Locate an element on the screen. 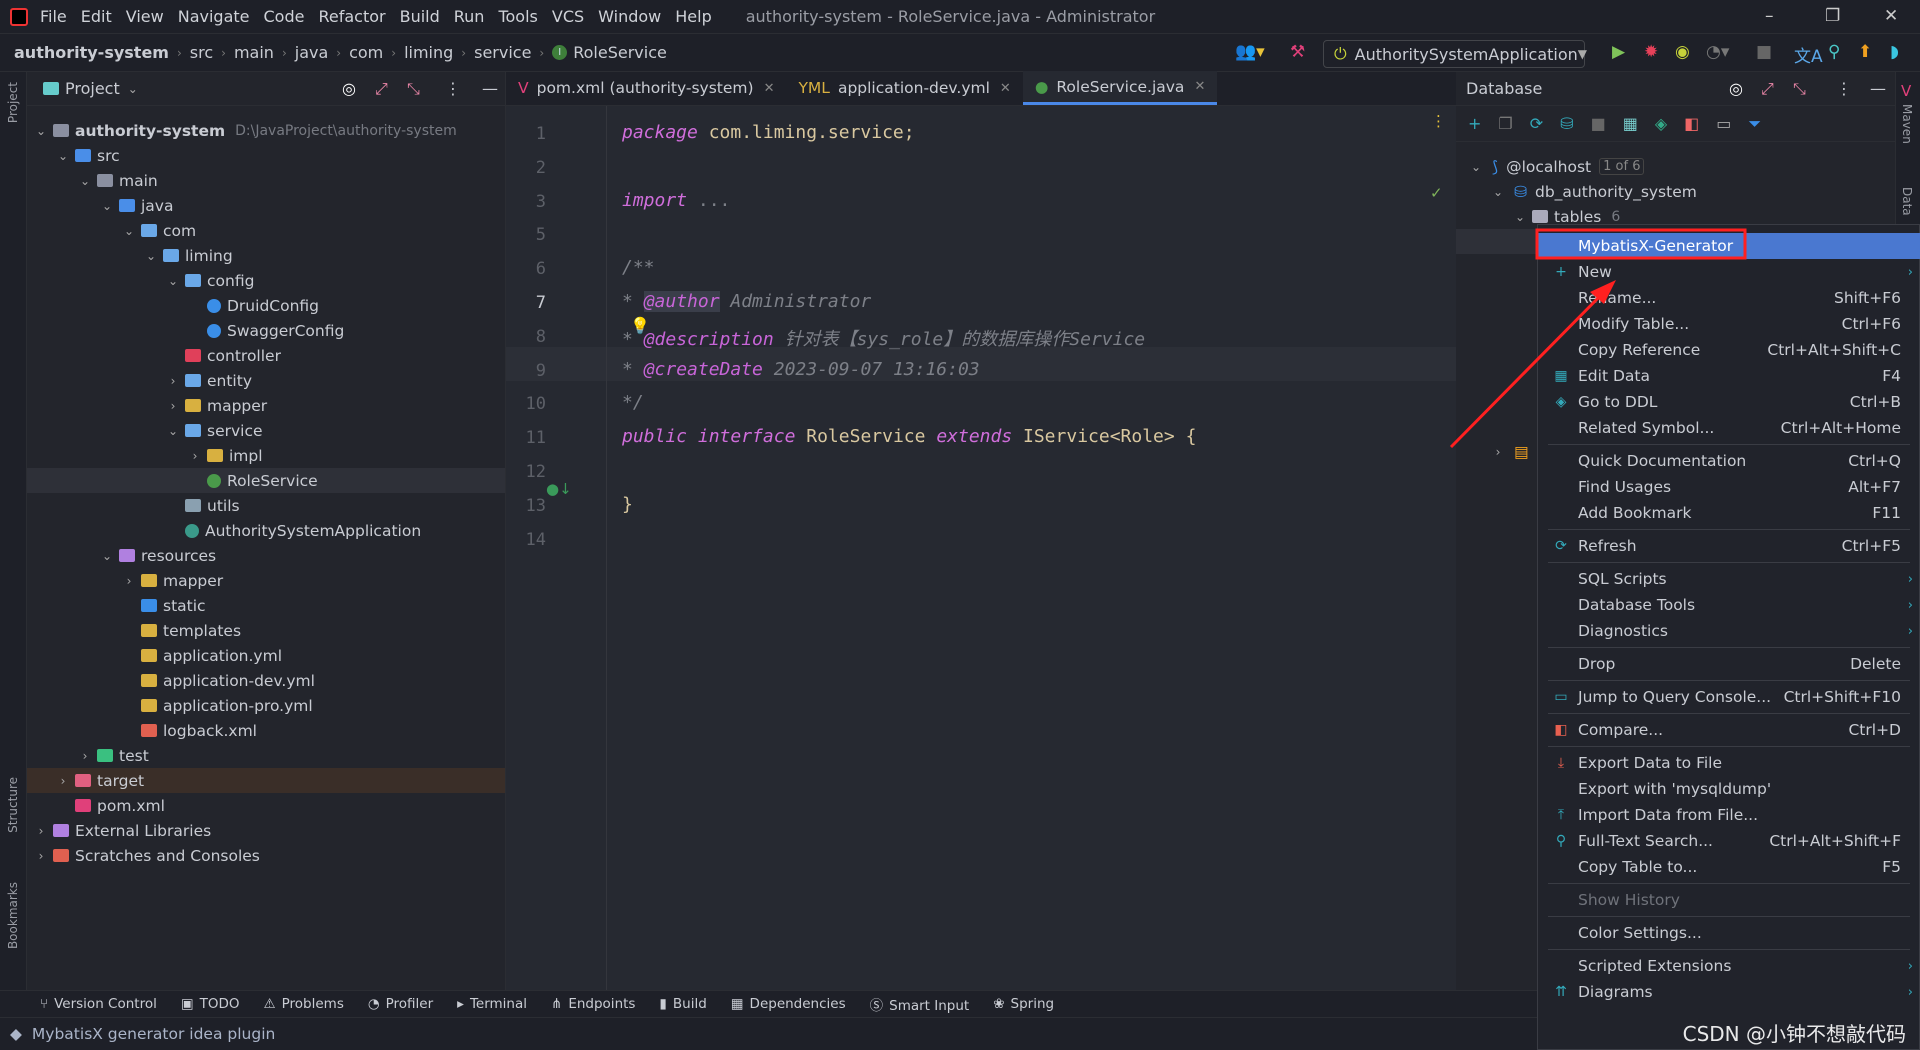 The image size is (1920, 1050). tree-item: ⌄ com is located at coordinates (266, 230).